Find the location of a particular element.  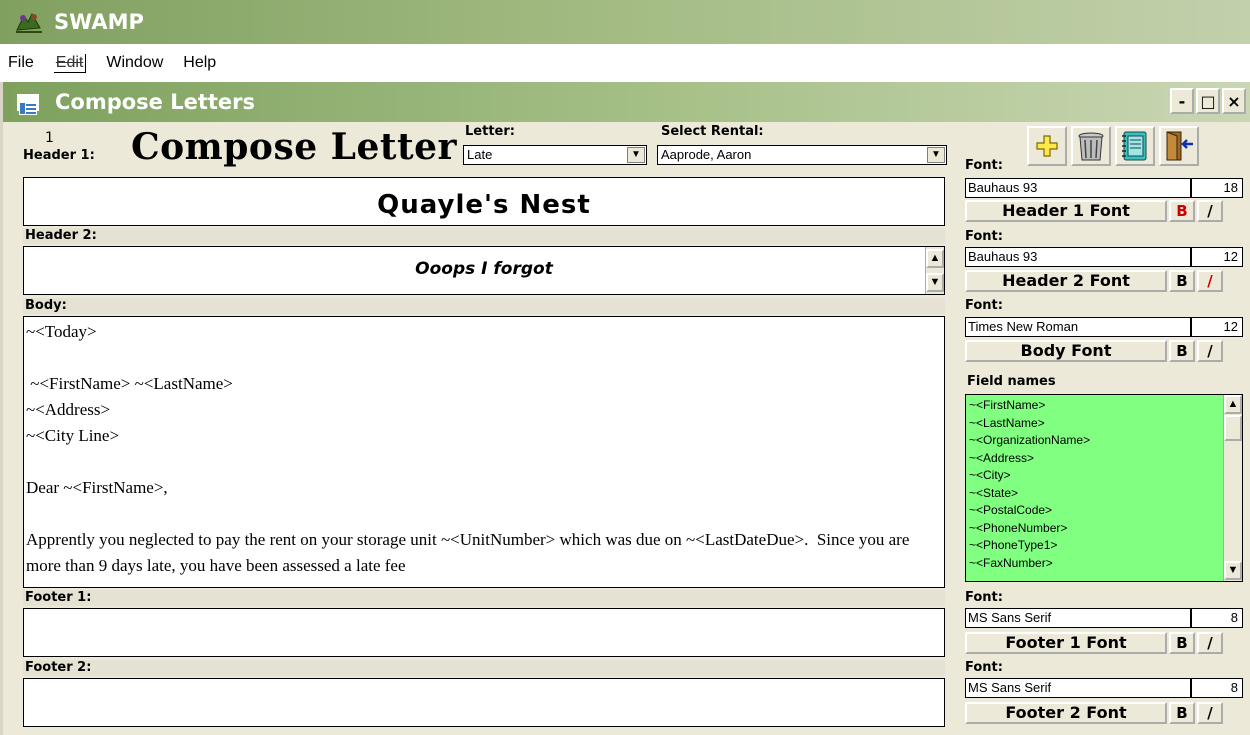

menu-bar: File Edit Window Help is located at coordinates (625, 63).